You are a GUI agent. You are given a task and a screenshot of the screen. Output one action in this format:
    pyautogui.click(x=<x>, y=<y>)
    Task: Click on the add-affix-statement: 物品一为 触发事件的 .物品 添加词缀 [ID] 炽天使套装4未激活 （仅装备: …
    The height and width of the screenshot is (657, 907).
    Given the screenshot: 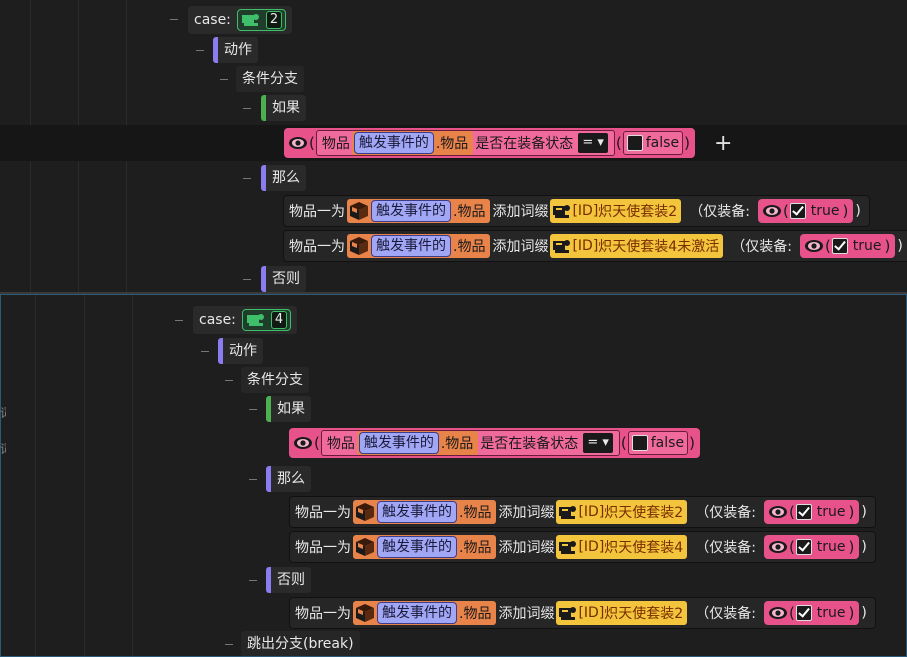 What is the action you would take?
    pyautogui.click(x=595, y=246)
    